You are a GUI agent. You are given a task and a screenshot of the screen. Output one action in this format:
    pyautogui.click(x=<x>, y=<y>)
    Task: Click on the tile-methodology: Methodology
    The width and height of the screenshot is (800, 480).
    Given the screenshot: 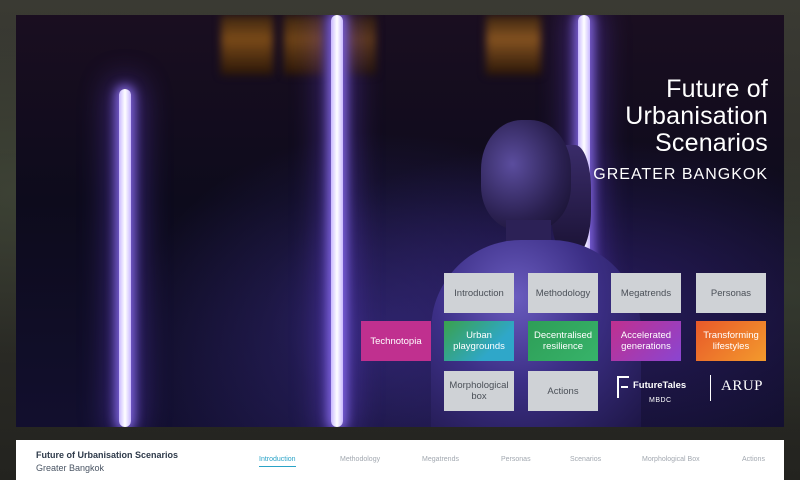 What is the action you would take?
    pyautogui.click(x=563, y=293)
    